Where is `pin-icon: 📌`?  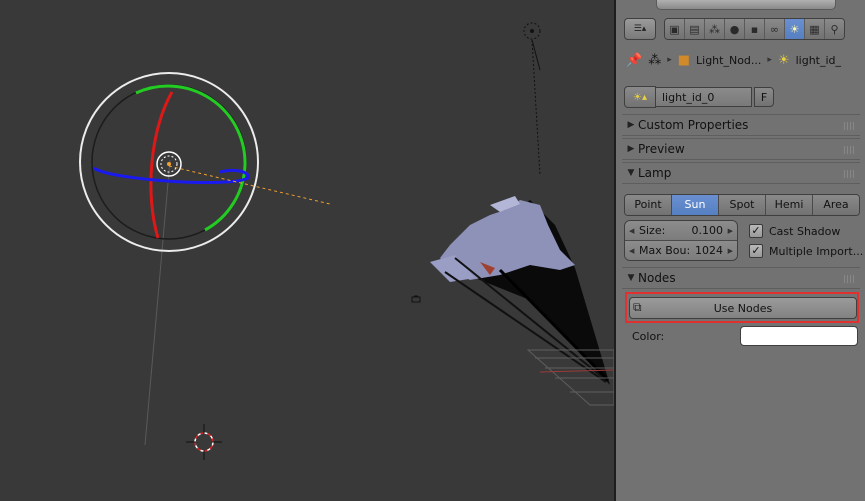 pin-icon: 📌 is located at coordinates (634, 60).